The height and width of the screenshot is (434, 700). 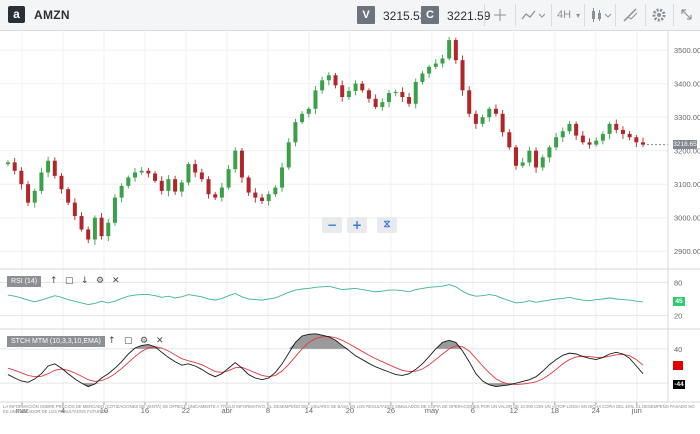 I want to click on interval-selector: 4H ▾, so click(x=570, y=15).